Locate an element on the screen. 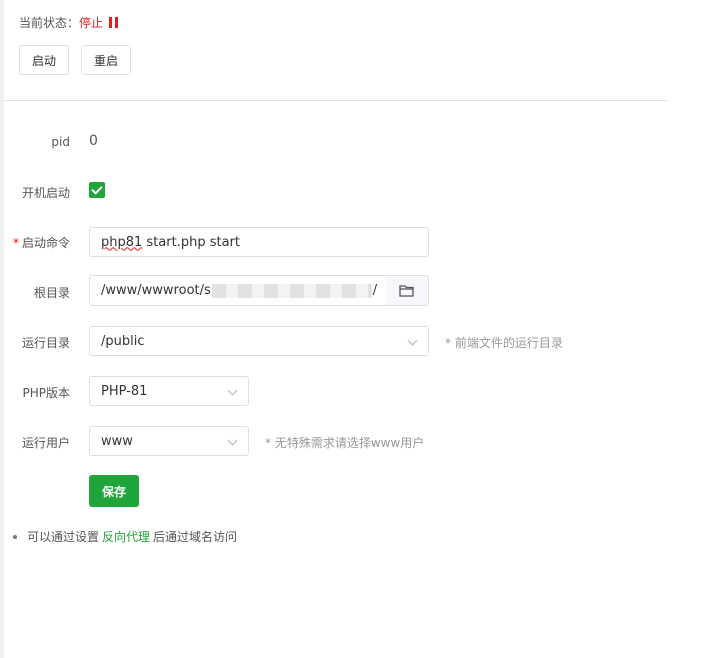  start-command-input: php81 start.php start is located at coordinates (259, 242).